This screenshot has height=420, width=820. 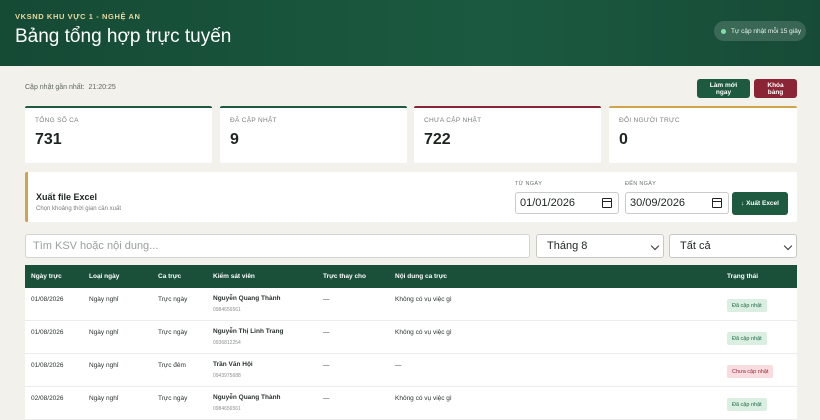 What do you see at coordinates (733, 246) in the screenshot?
I see `status-select: Tất cả` at bounding box center [733, 246].